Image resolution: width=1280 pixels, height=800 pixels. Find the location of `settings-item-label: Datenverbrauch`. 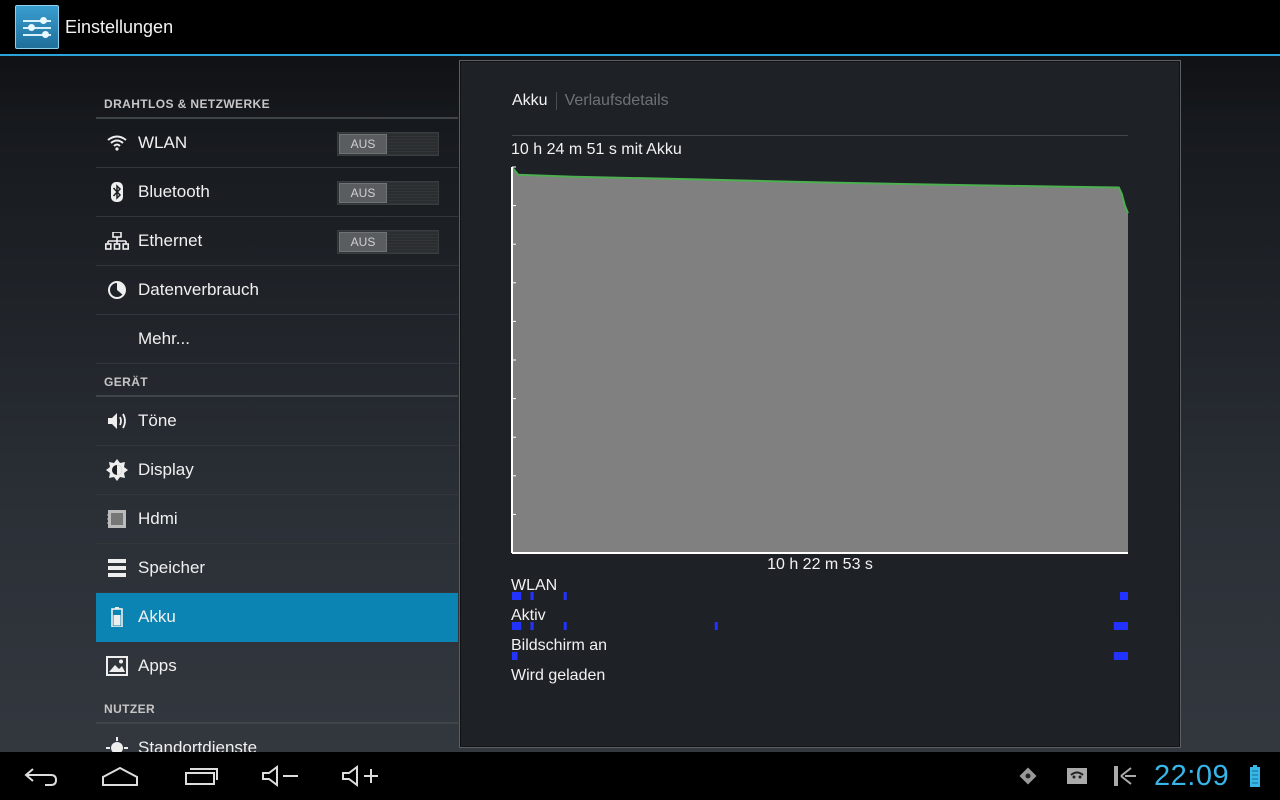

settings-item-label: Datenverbrauch is located at coordinates (198, 289).